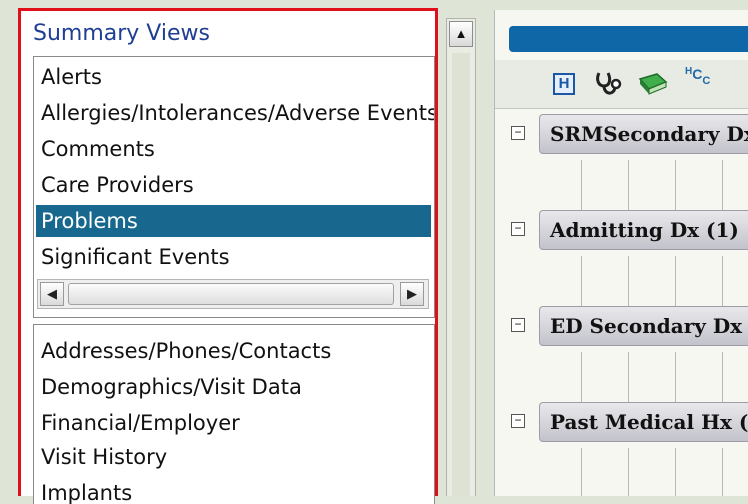 This screenshot has height=504, width=748. What do you see at coordinates (653, 84) in the screenshot?
I see `book-icon` at bounding box center [653, 84].